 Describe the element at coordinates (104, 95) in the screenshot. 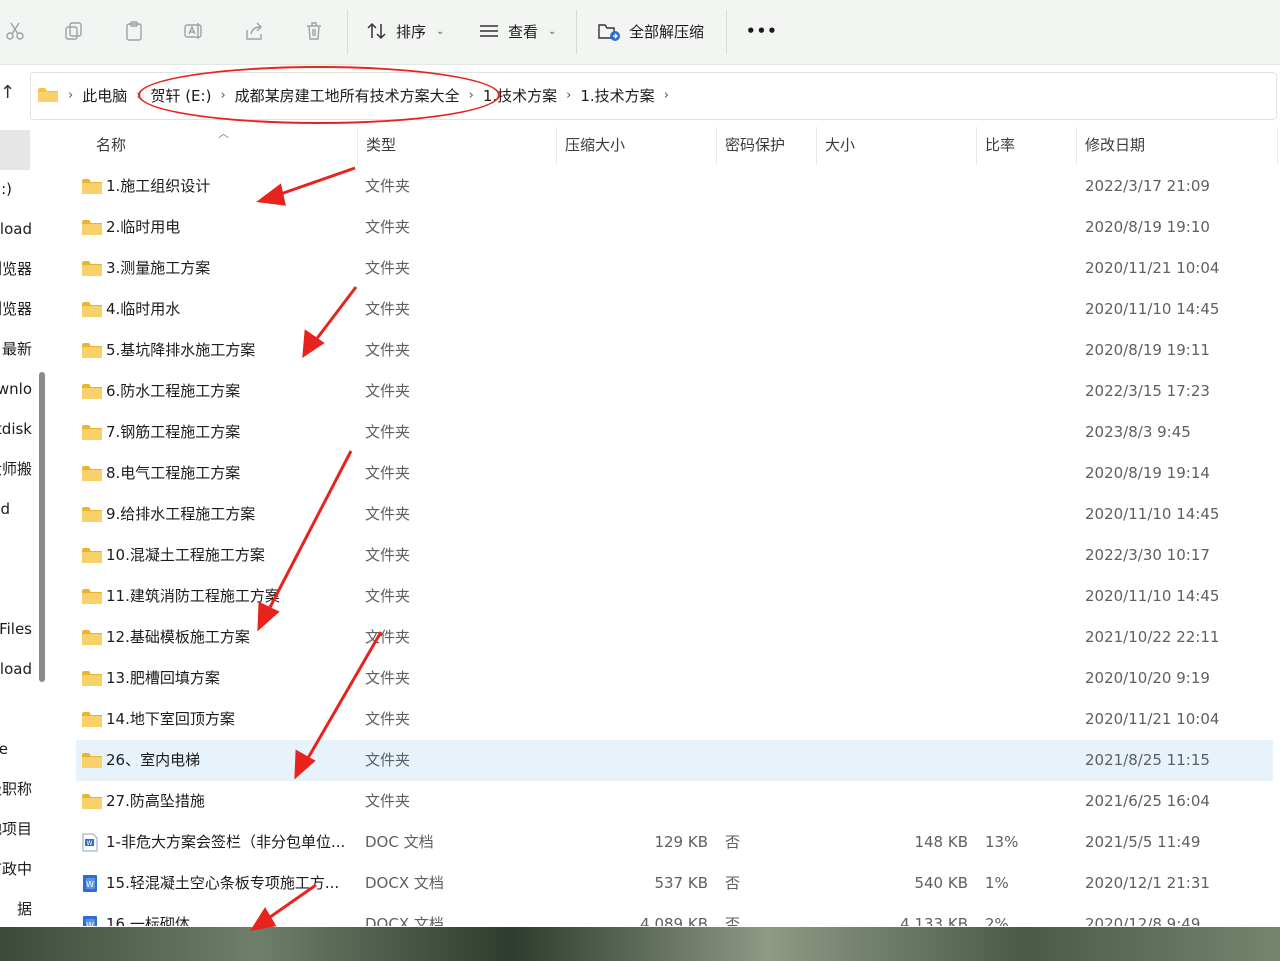

I see `breadcrumb-this-pc: 此电脑` at that location.